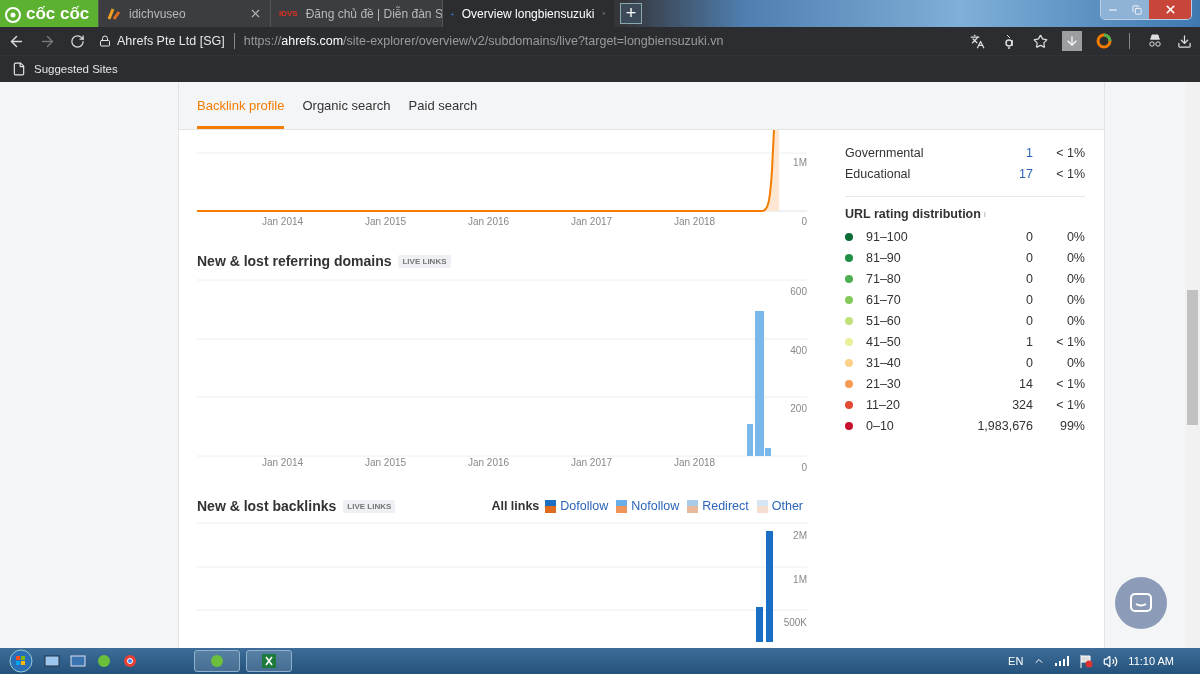 The height and width of the screenshot is (674, 1200). Describe the element at coordinates (800, 535) in the screenshot. I see `axis-label: 2M` at that location.